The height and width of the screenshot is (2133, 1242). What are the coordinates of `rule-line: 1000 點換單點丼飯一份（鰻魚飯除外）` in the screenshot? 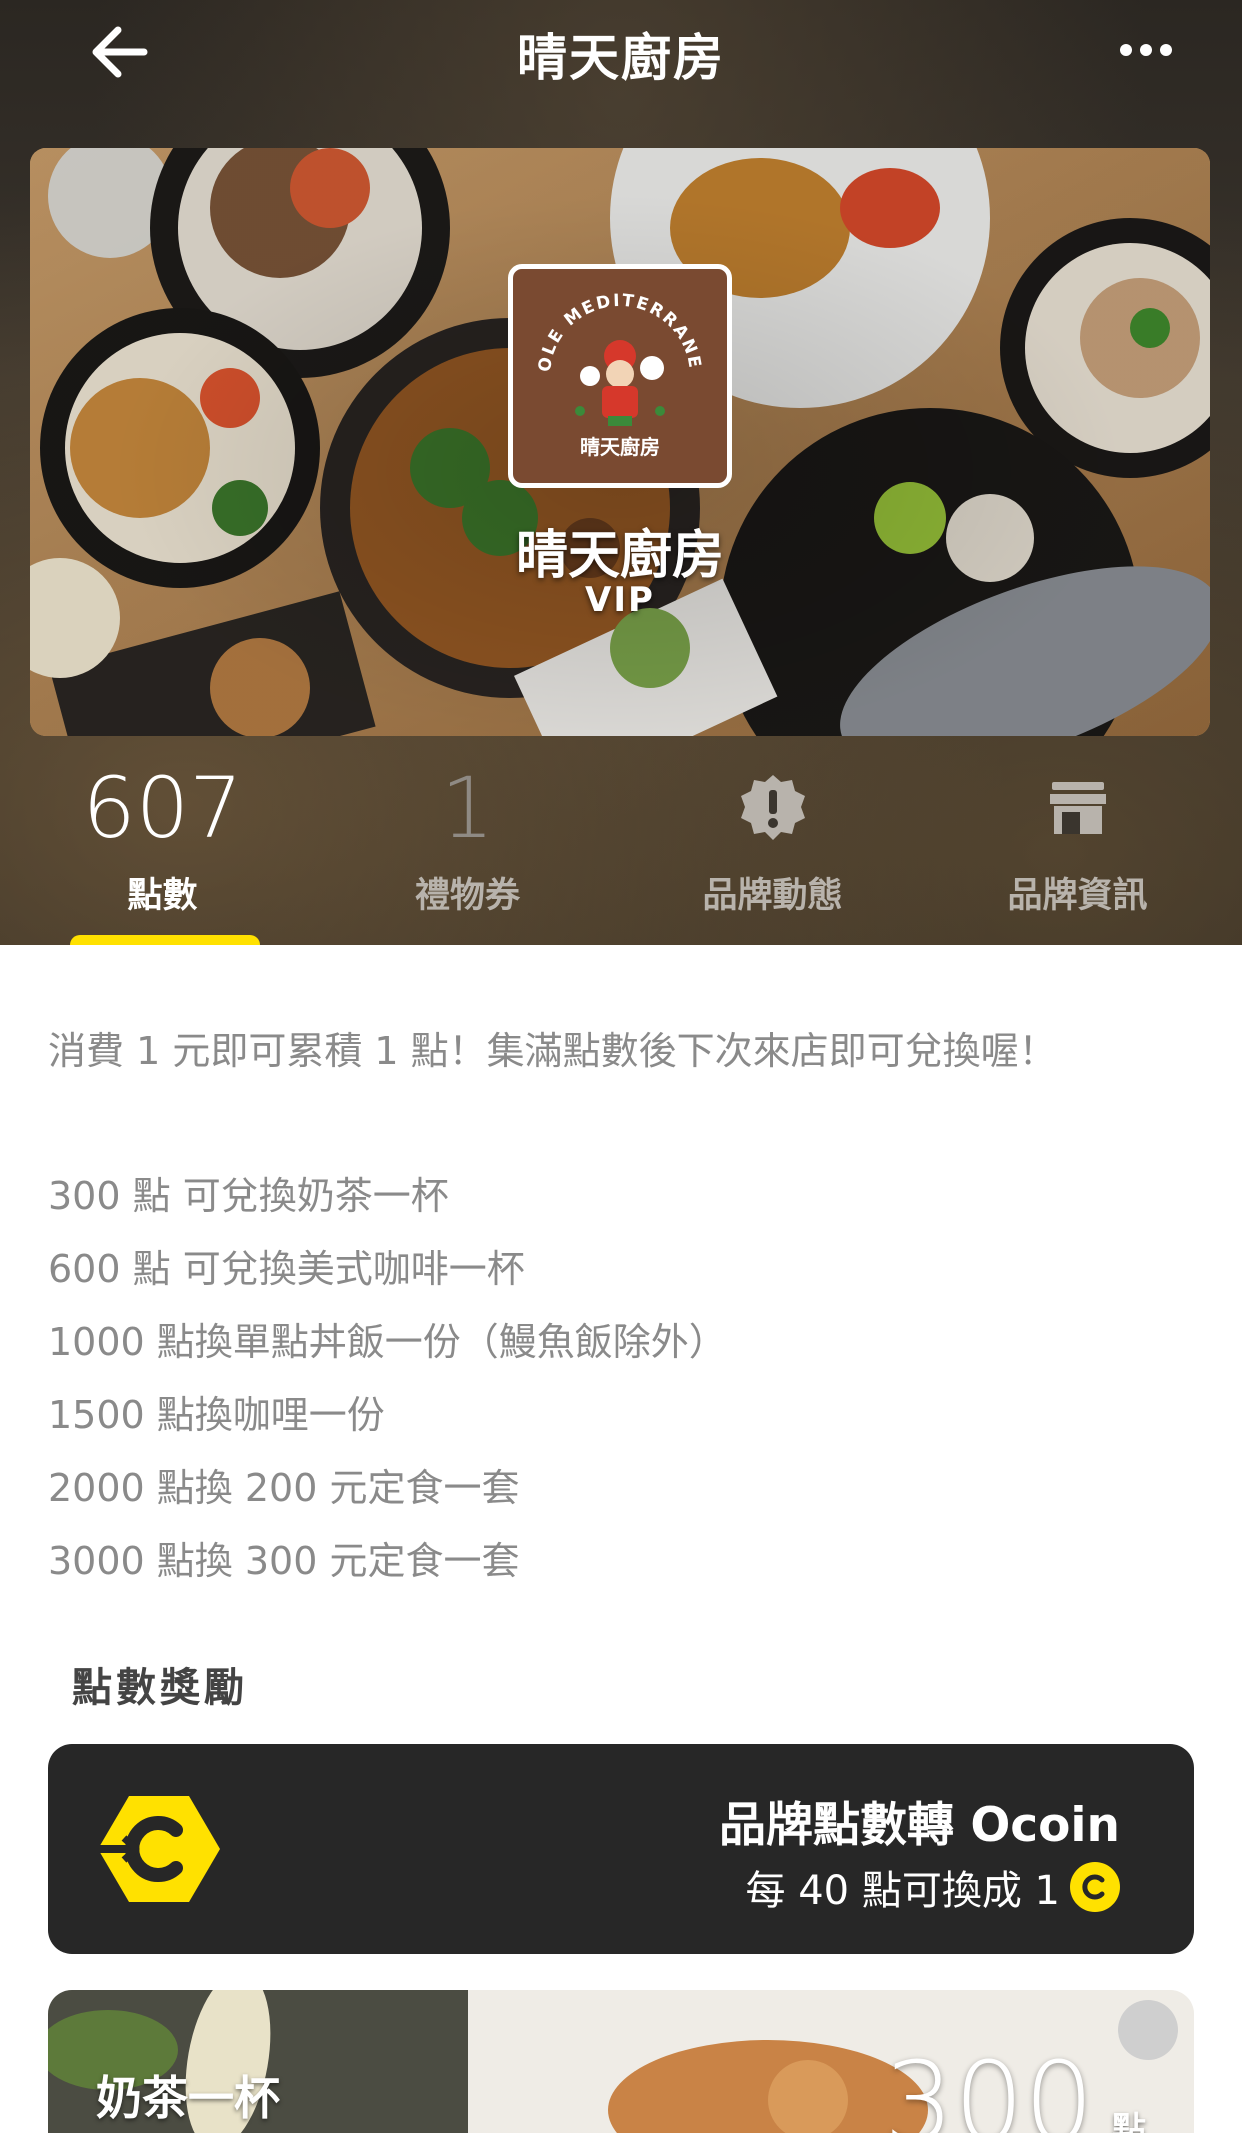 It's located at (387, 1342).